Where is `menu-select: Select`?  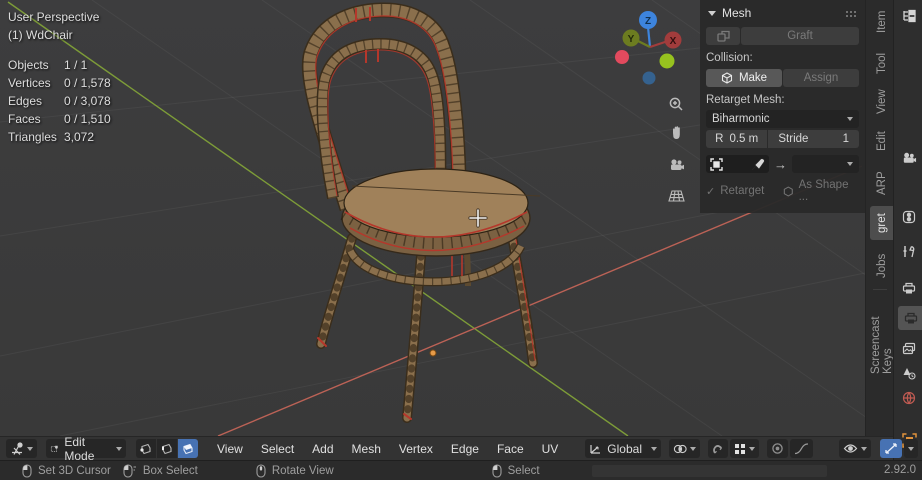
menu-select: Select is located at coordinates (277, 449).